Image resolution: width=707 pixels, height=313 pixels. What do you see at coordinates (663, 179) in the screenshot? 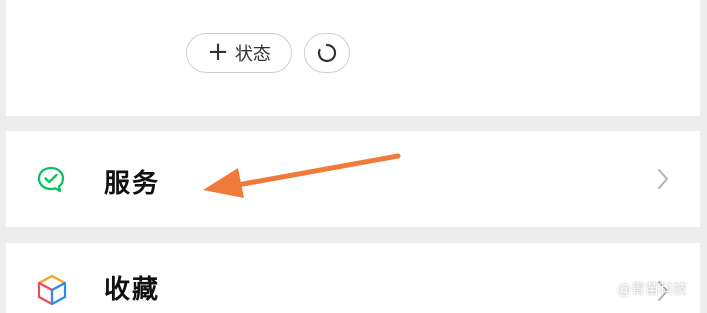
I see `chevron-right-icon` at bounding box center [663, 179].